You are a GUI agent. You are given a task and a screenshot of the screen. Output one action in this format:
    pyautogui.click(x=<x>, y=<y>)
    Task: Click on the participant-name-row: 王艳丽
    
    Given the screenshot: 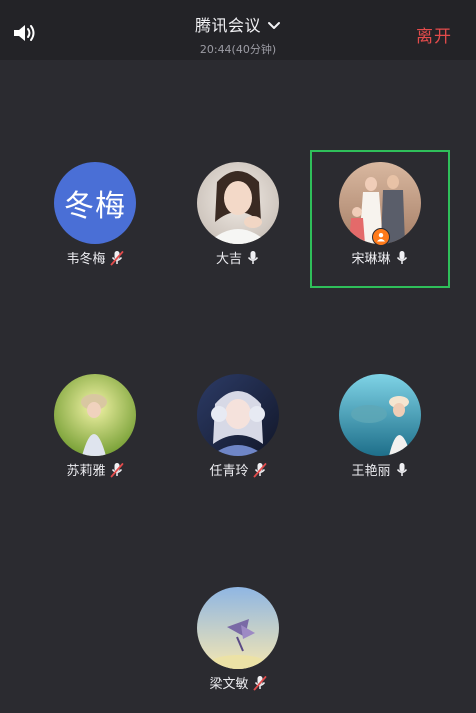 What is the action you would take?
    pyautogui.click(x=380, y=469)
    